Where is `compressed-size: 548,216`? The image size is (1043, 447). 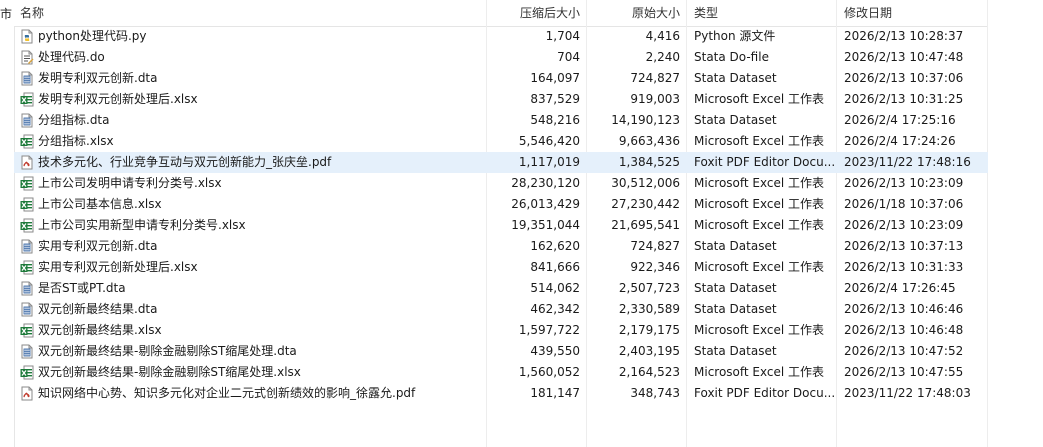 compressed-size: 548,216 is located at coordinates (555, 120).